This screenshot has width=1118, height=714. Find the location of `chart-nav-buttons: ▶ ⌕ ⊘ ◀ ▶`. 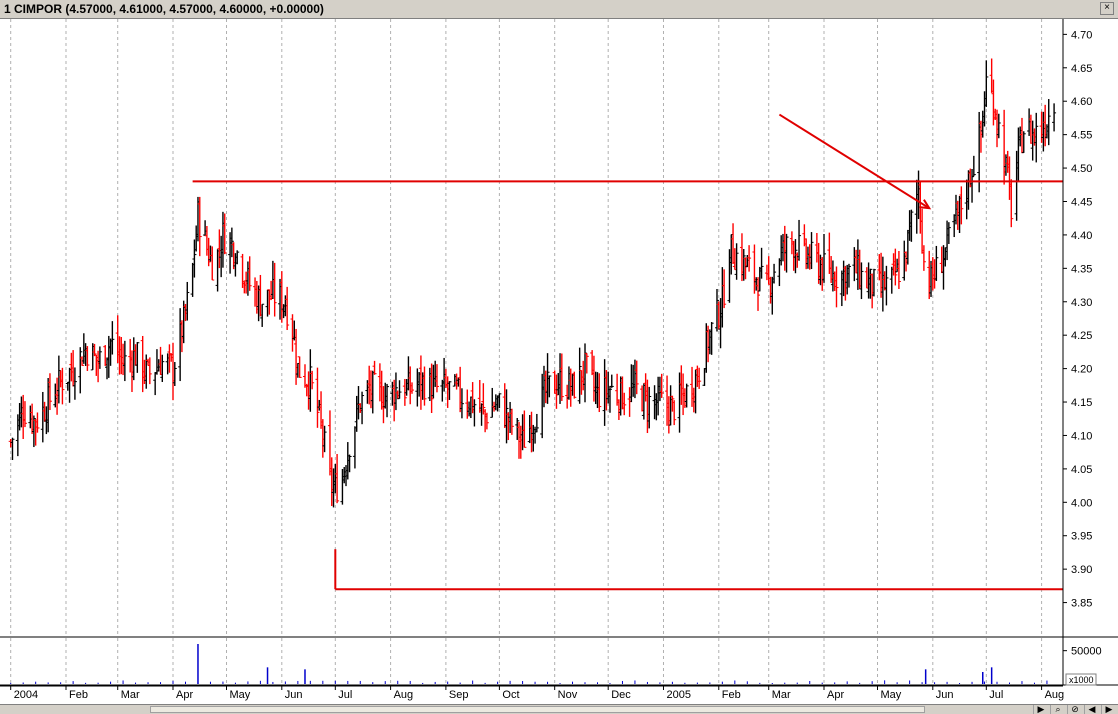

chart-nav-buttons: ▶ ⌕ ⊘ ◀ ▶ is located at coordinates (1074, 709).